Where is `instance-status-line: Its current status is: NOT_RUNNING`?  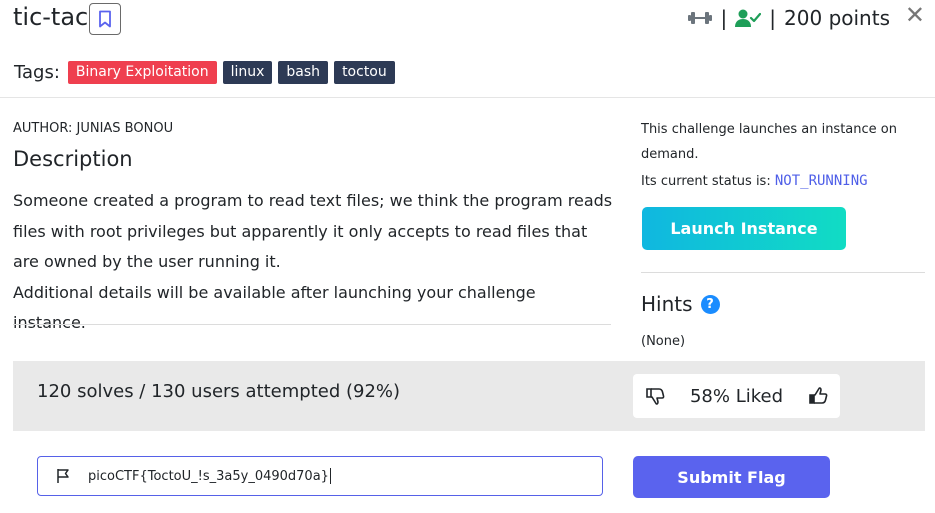 instance-status-line: Its current status is: NOT_RUNNING is located at coordinates (782, 181).